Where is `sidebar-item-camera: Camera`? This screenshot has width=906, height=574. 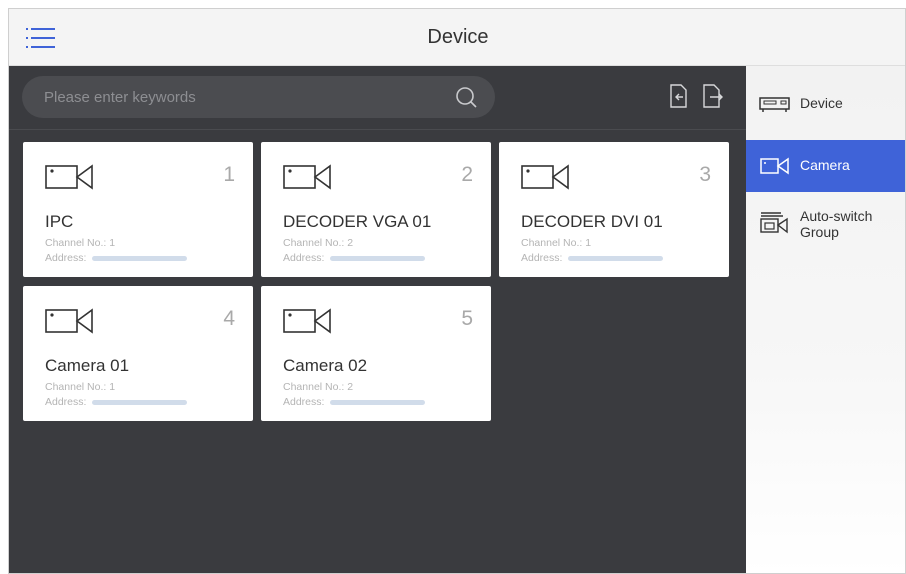
sidebar-item-camera: Camera is located at coordinates (825, 166).